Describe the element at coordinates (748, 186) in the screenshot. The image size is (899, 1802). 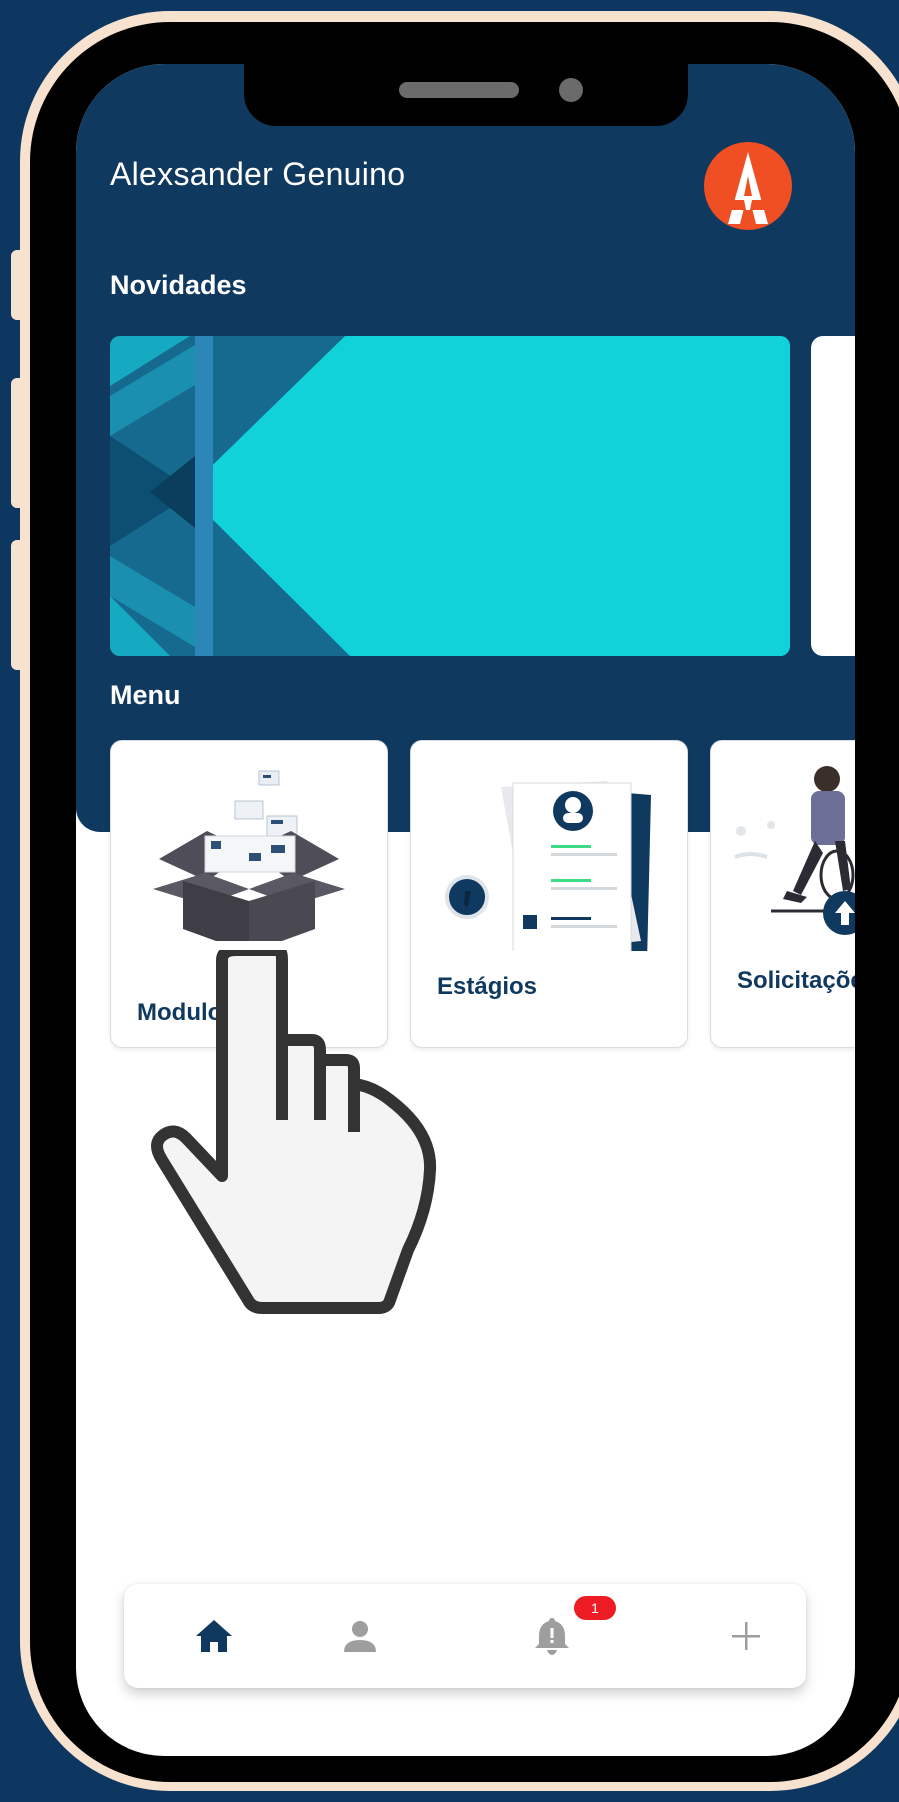
I see `app-logo` at that location.